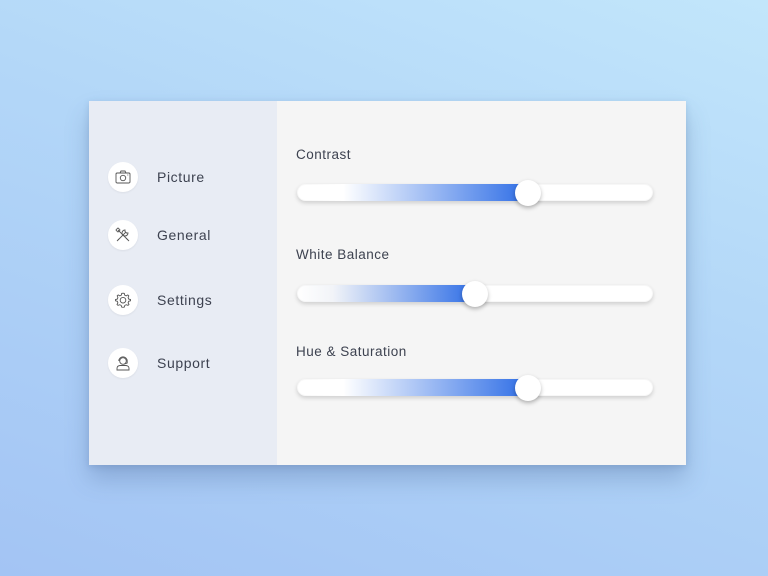 The width and height of the screenshot is (768, 576). I want to click on hue-saturation-slider, so click(475, 387).